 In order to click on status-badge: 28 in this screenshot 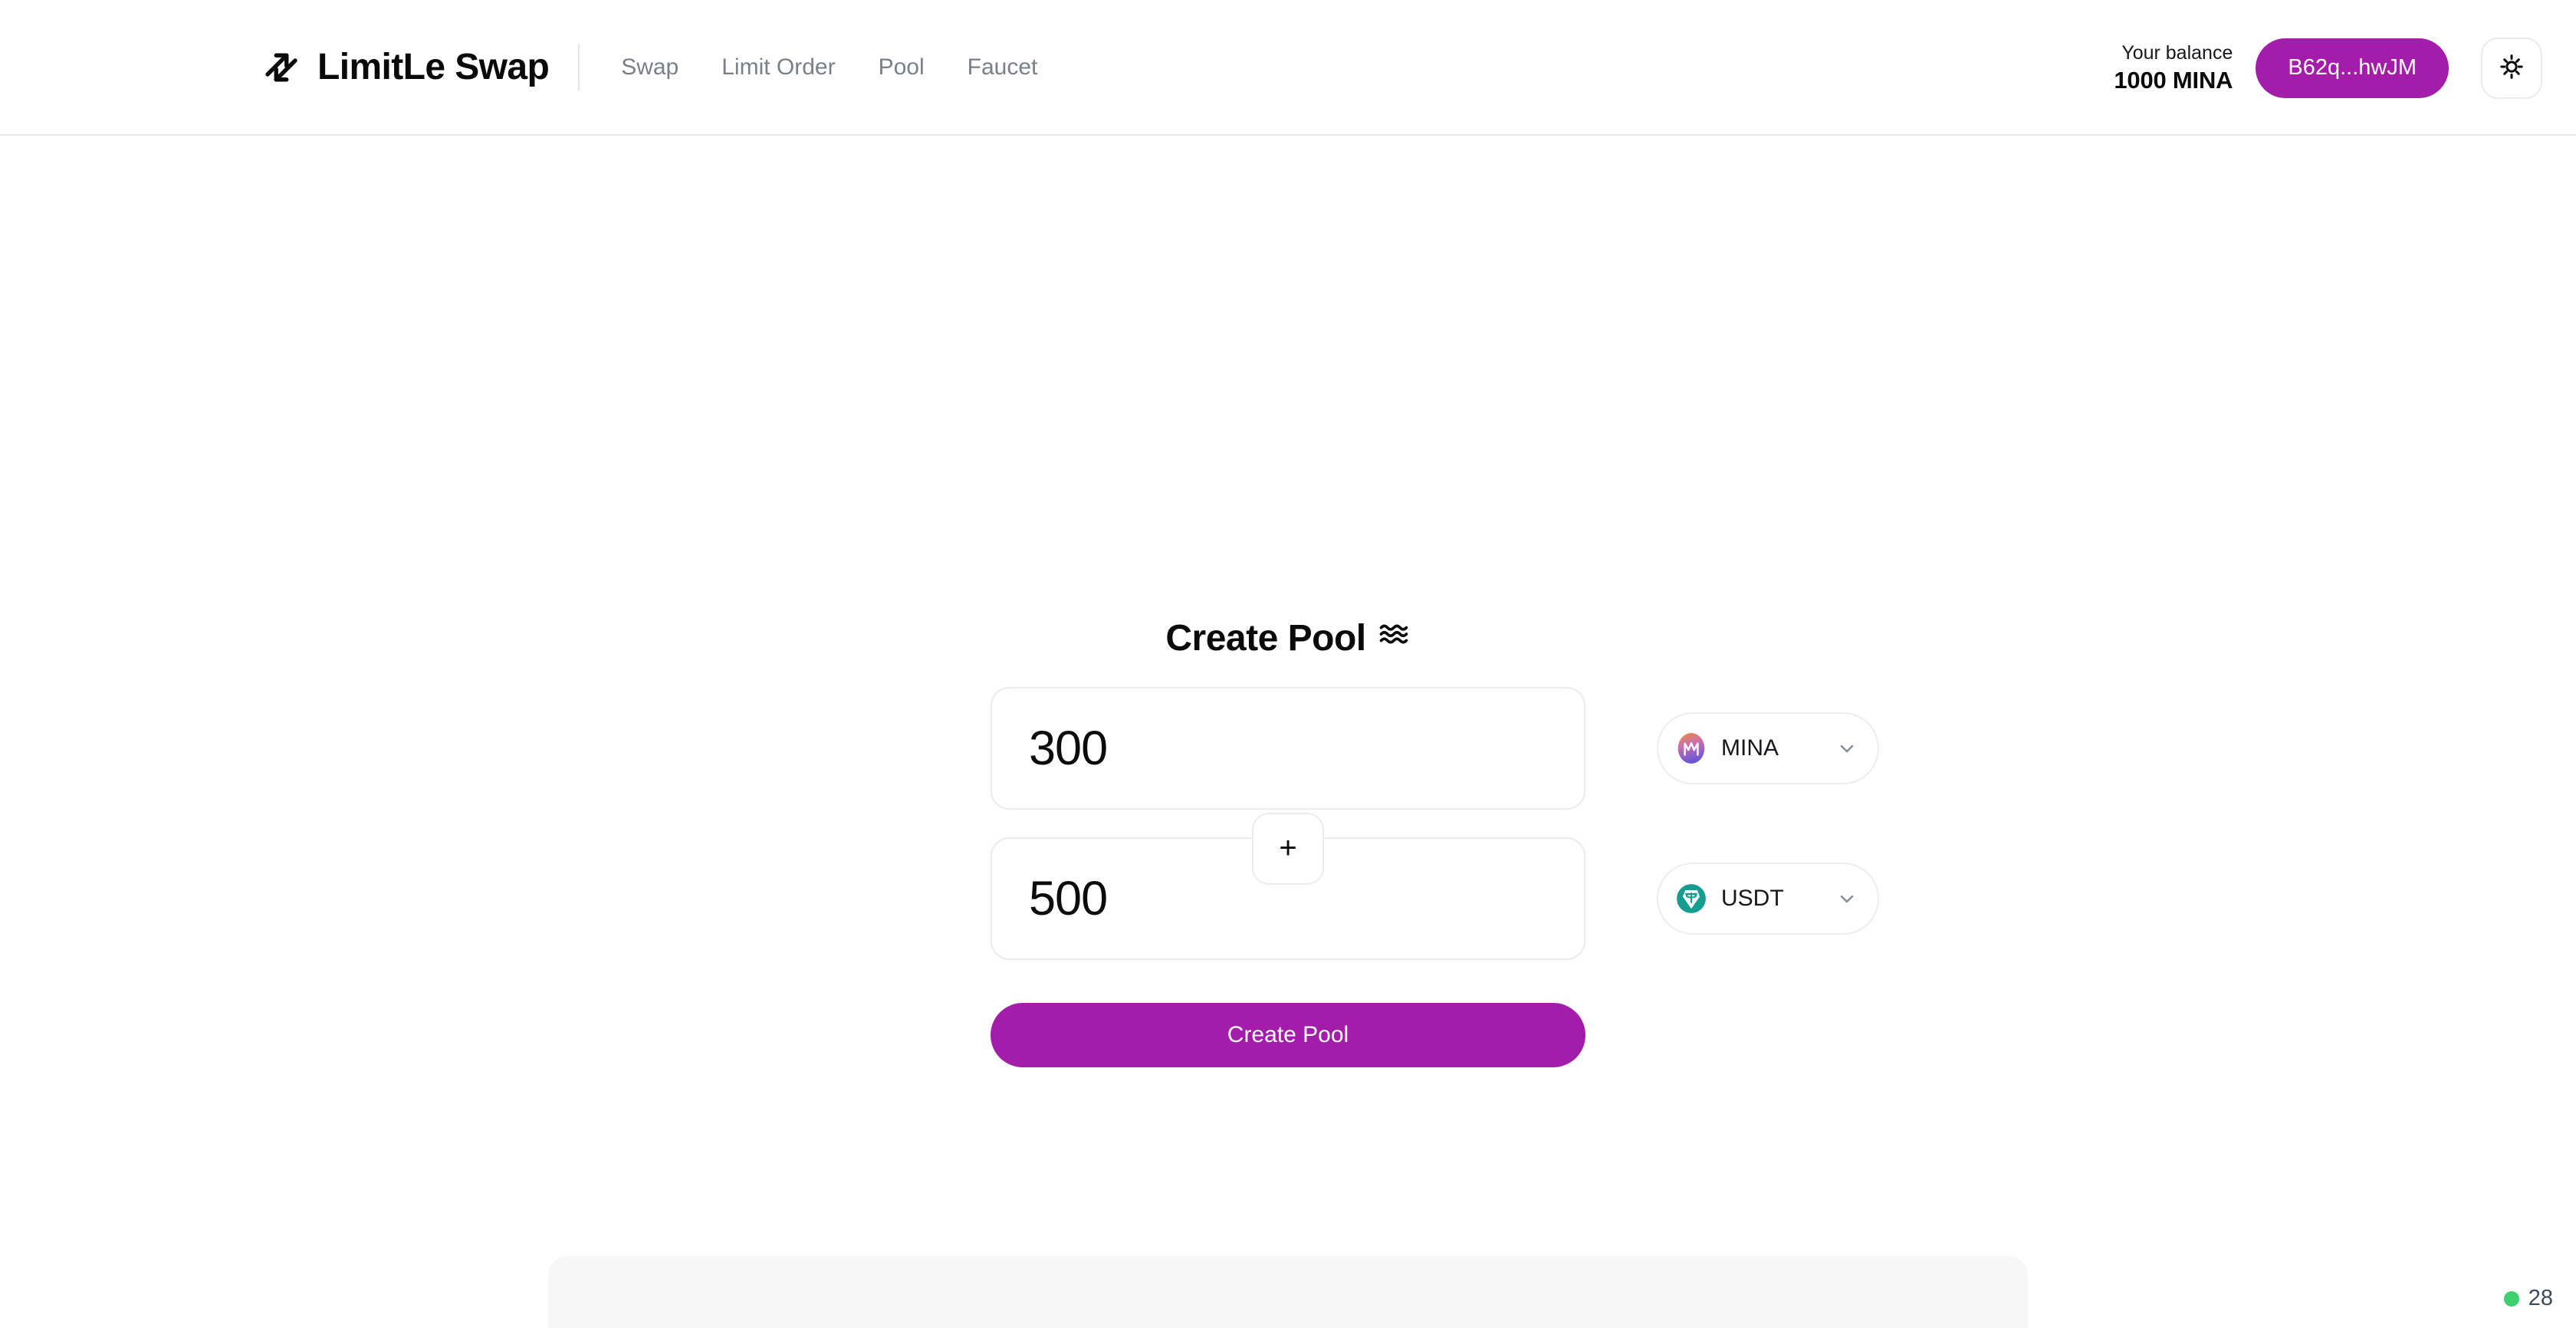, I will do `click(2528, 1298)`.